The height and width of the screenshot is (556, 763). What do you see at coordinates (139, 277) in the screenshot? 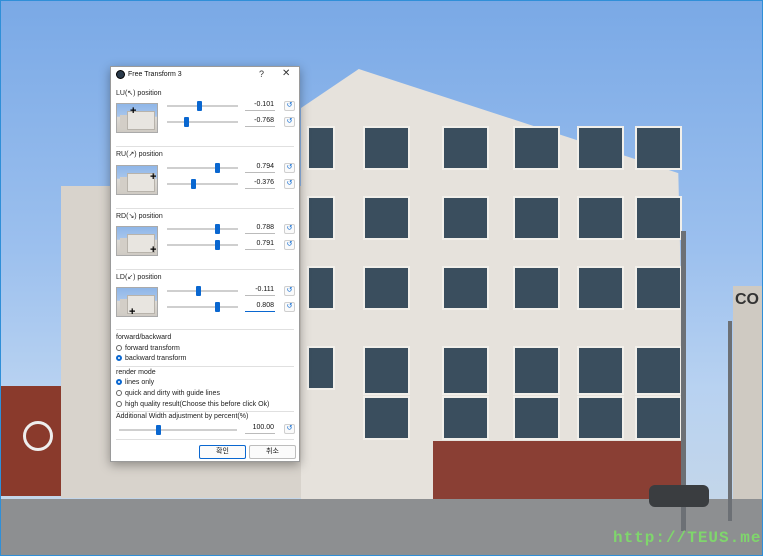
I see `ld-position-label: LD(↙) position` at bounding box center [139, 277].